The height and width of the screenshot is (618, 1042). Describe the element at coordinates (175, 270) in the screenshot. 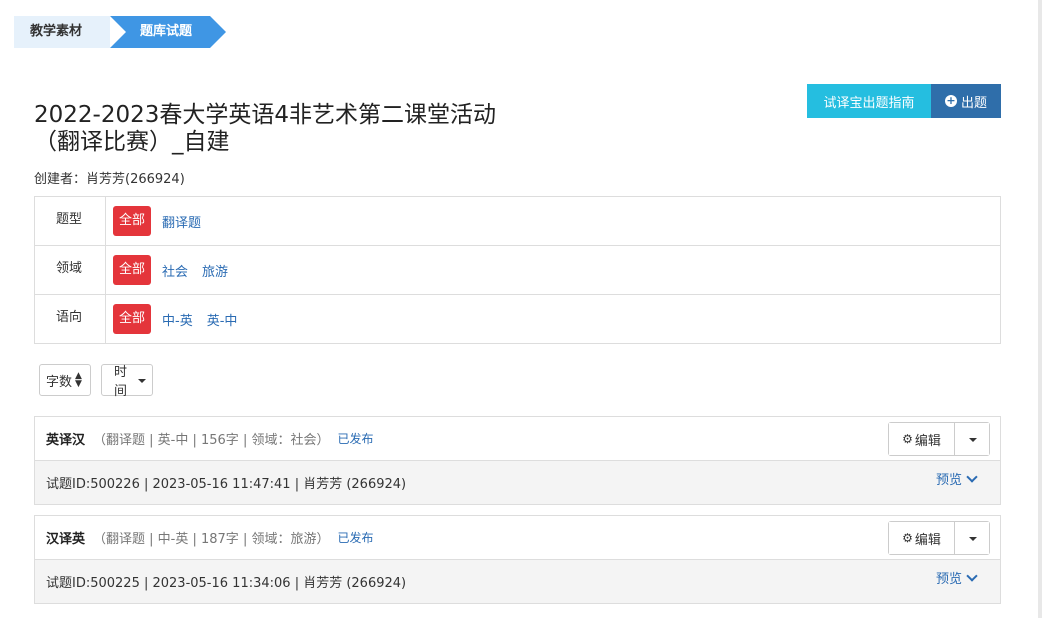

I see `filter-option-society: 社会` at that location.